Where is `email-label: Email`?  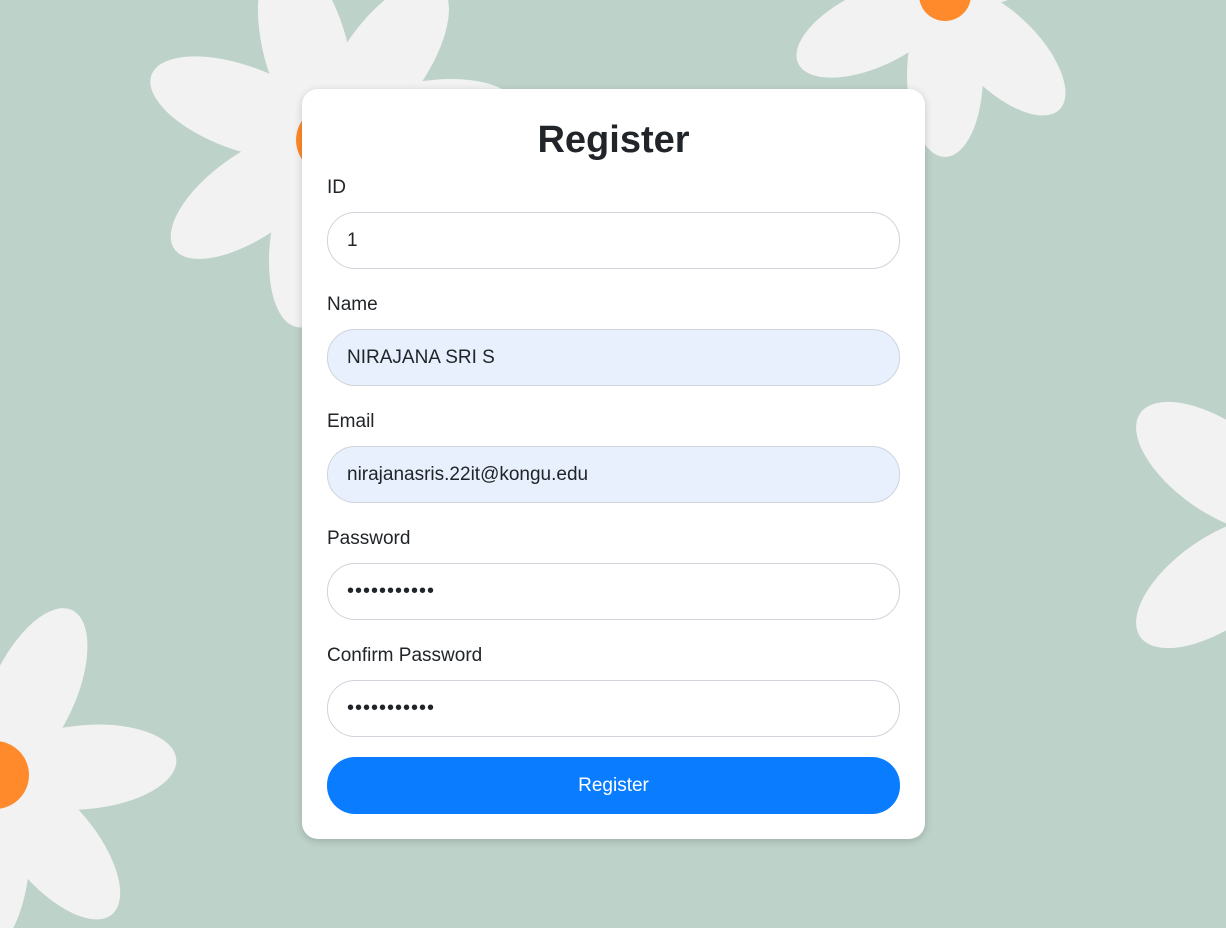 email-label: Email is located at coordinates (351, 421).